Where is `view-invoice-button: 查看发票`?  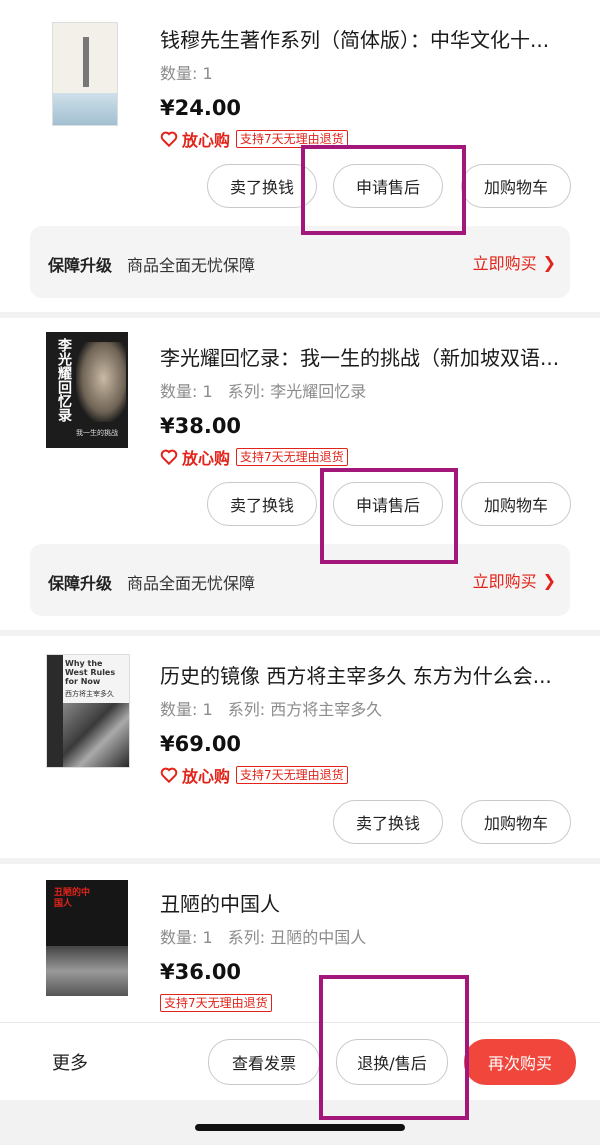
view-invoice-button: 查看发票 is located at coordinates (264, 1062).